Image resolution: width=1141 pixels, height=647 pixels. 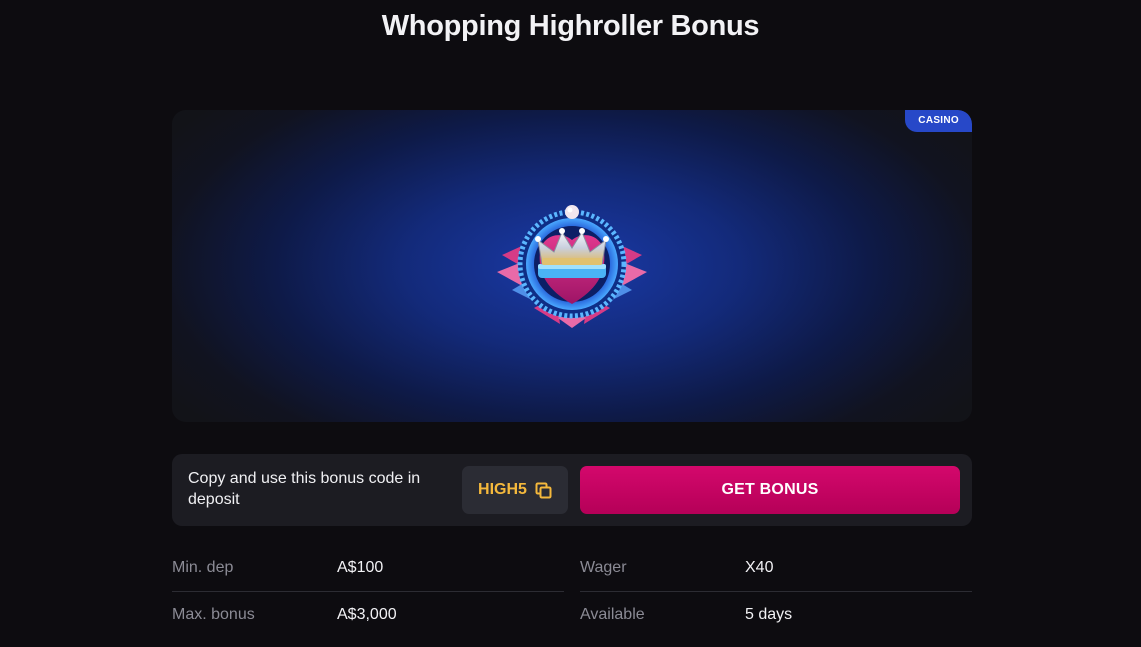 I want to click on detail-value: X40, so click(x=759, y=567).